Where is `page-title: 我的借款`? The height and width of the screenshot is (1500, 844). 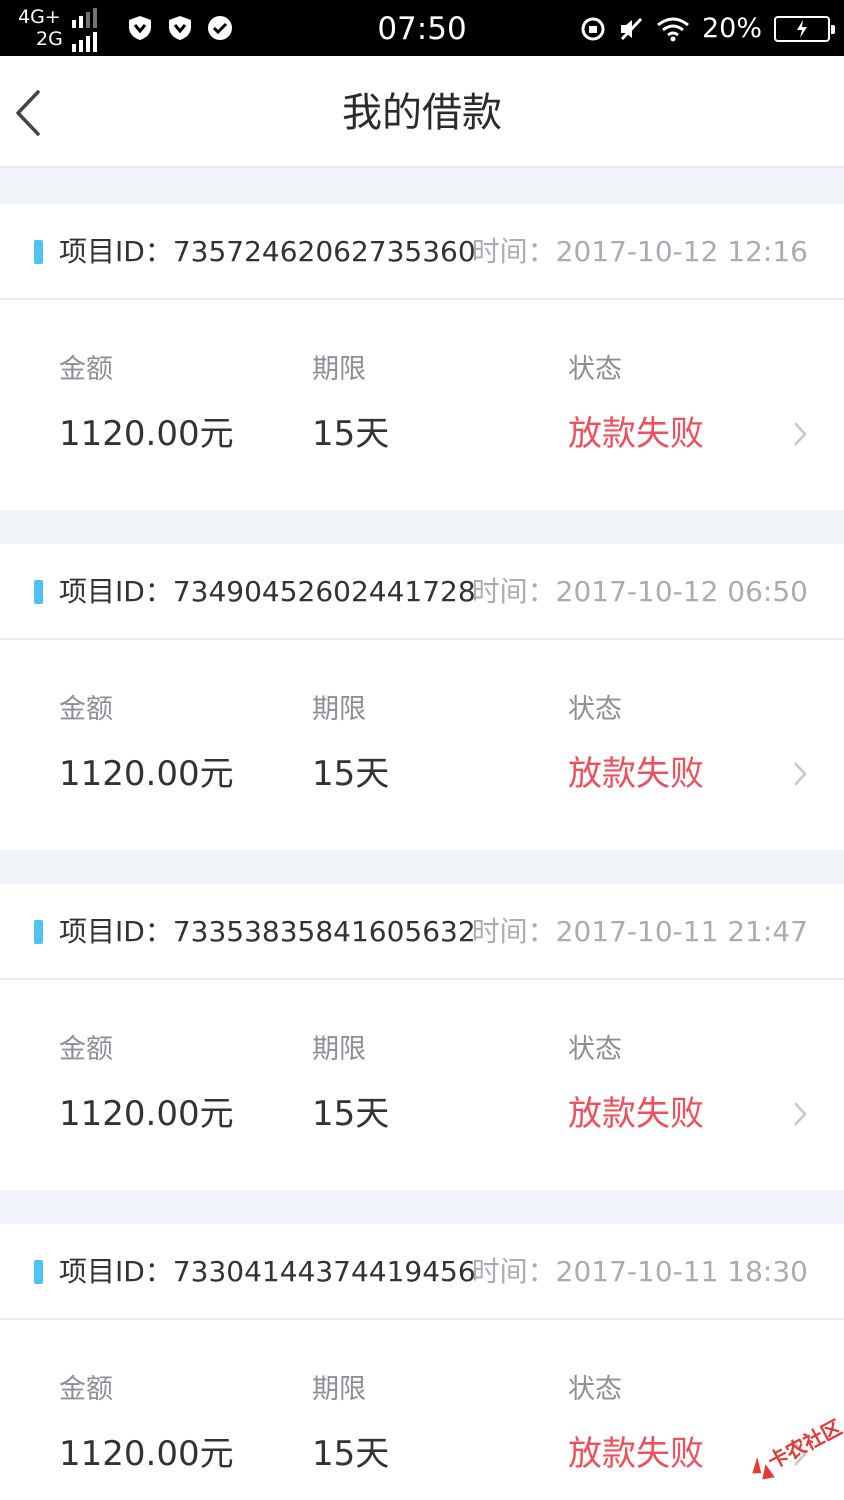 page-title: 我的借款 is located at coordinates (422, 113).